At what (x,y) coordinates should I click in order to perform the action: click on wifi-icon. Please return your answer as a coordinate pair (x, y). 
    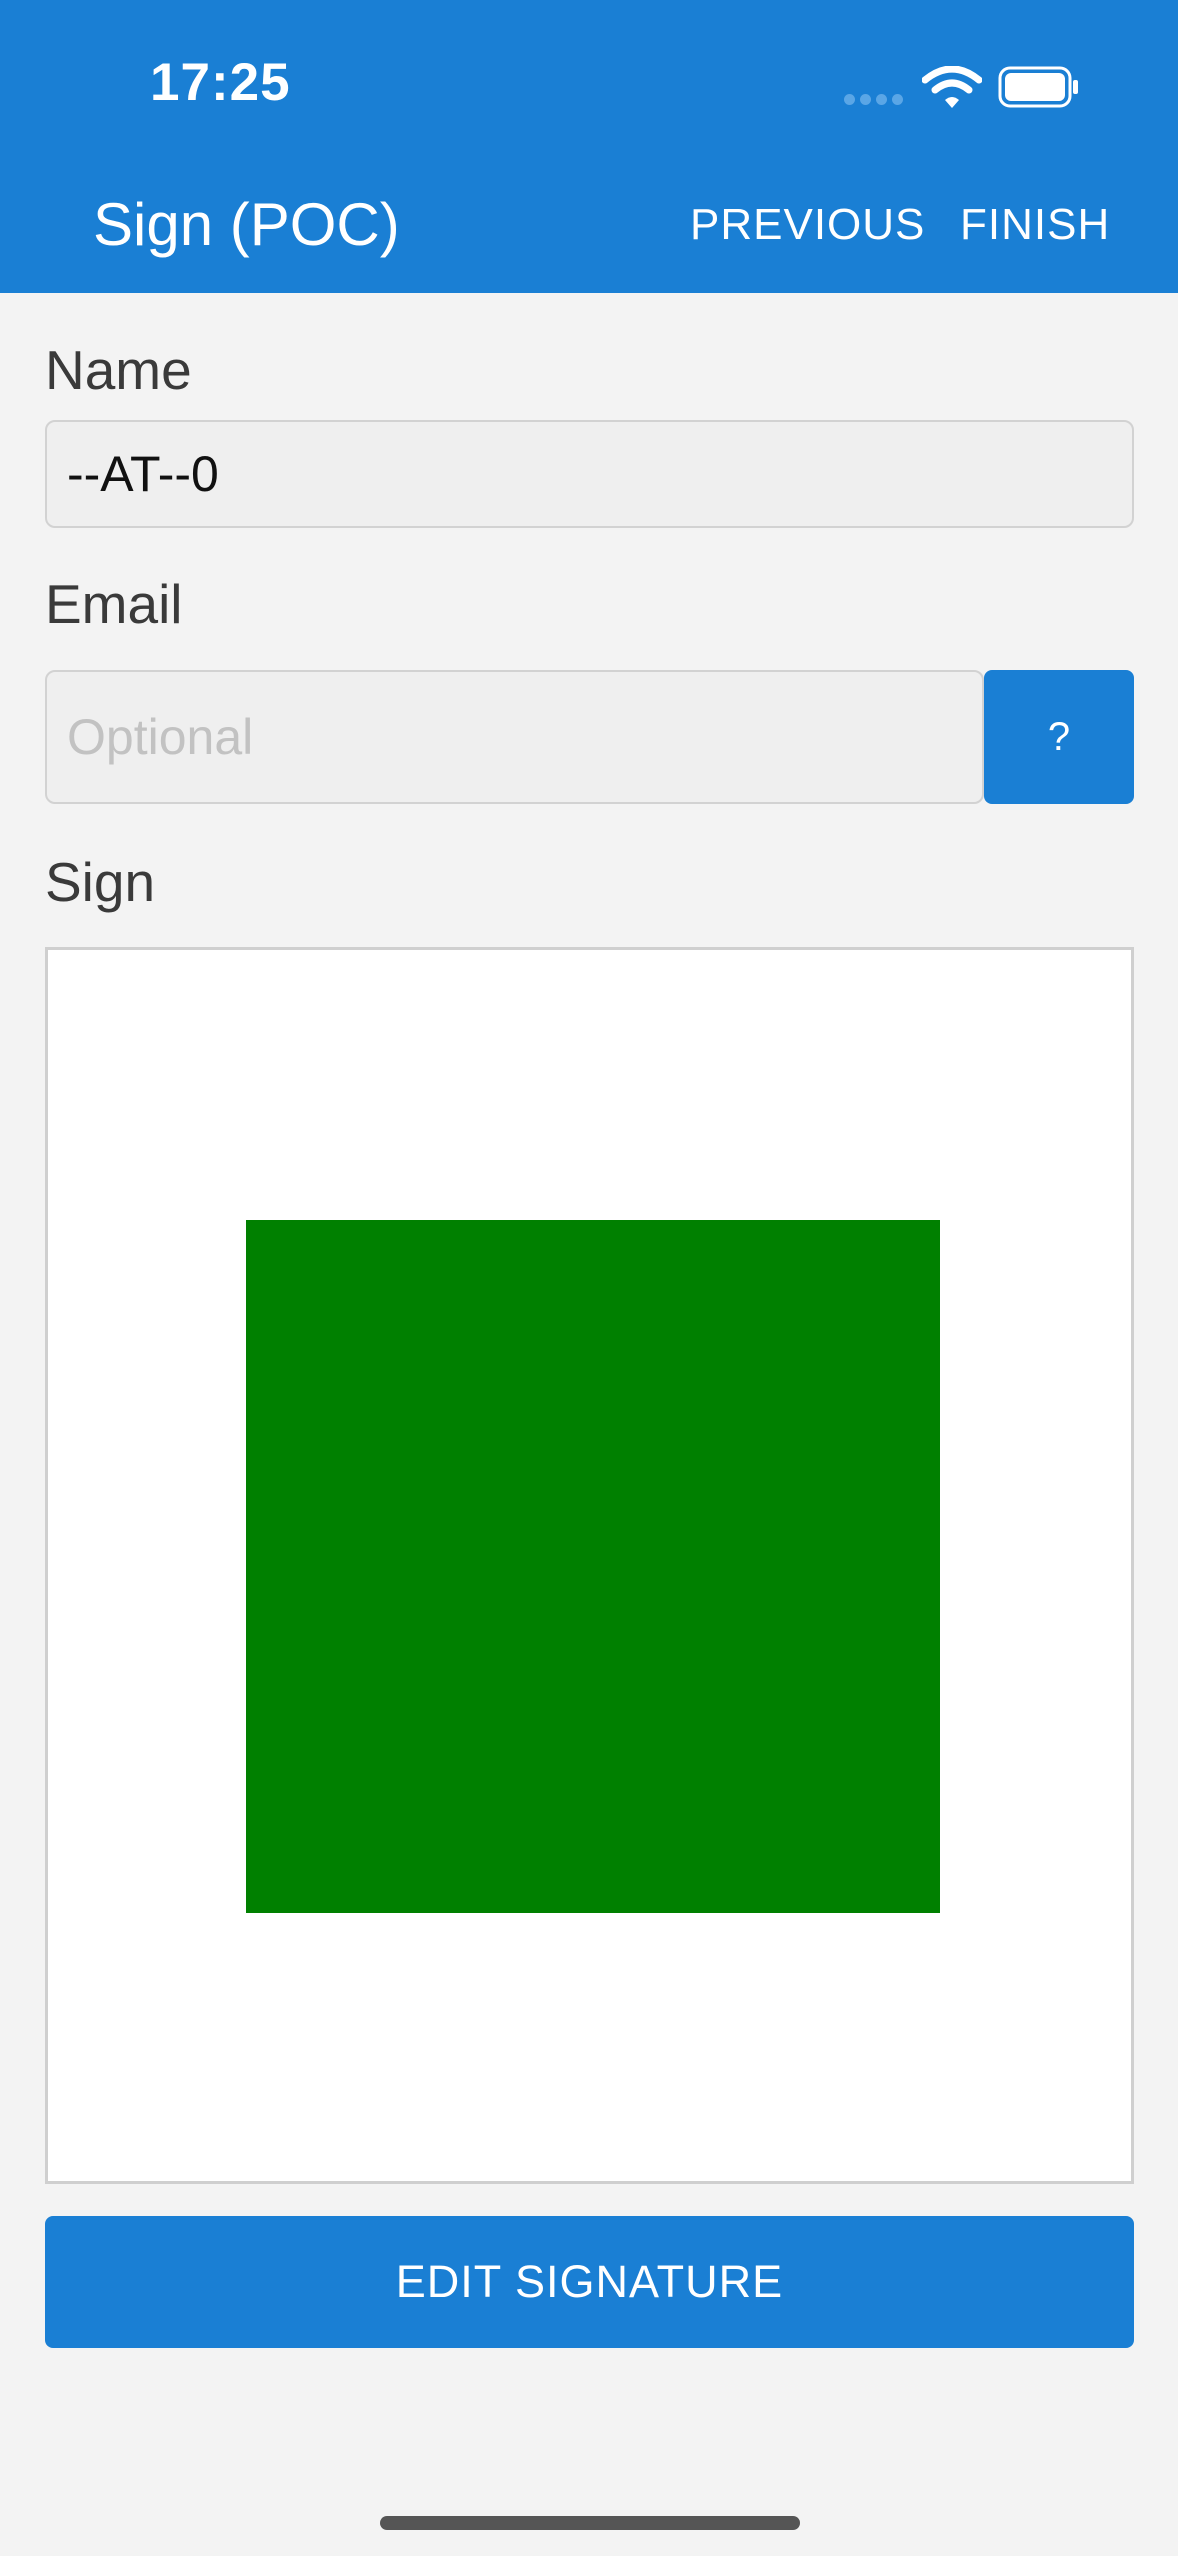
    Looking at the image, I should click on (952, 87).